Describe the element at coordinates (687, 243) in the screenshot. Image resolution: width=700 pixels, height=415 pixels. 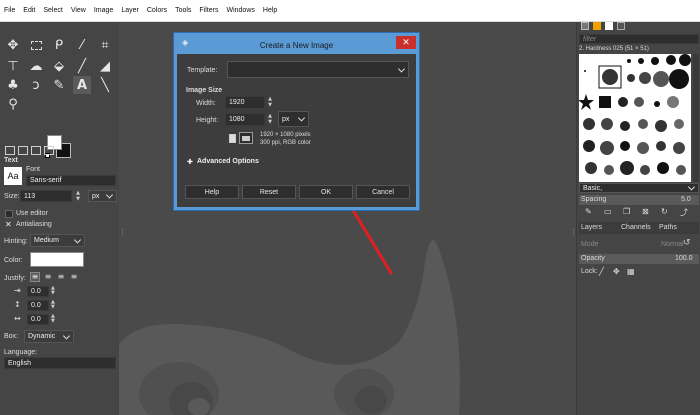
I see `mode-reset-icon: ↺` at that location.